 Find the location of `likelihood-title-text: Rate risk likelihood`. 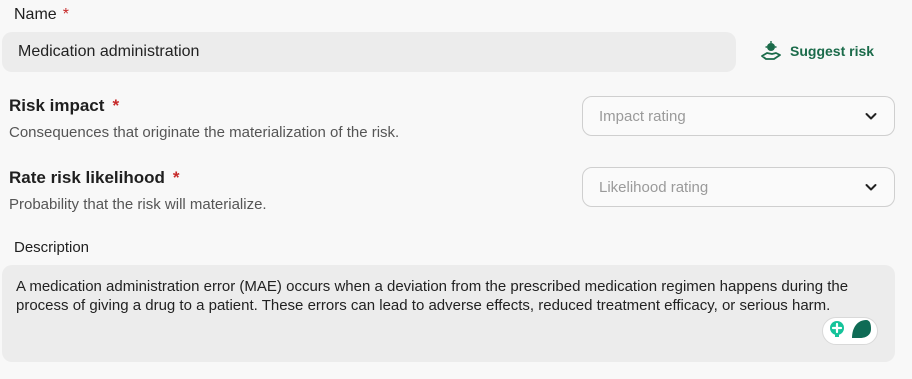

likelihood-title-text: Rate risk likelihood is located at coordinates (87, 177).